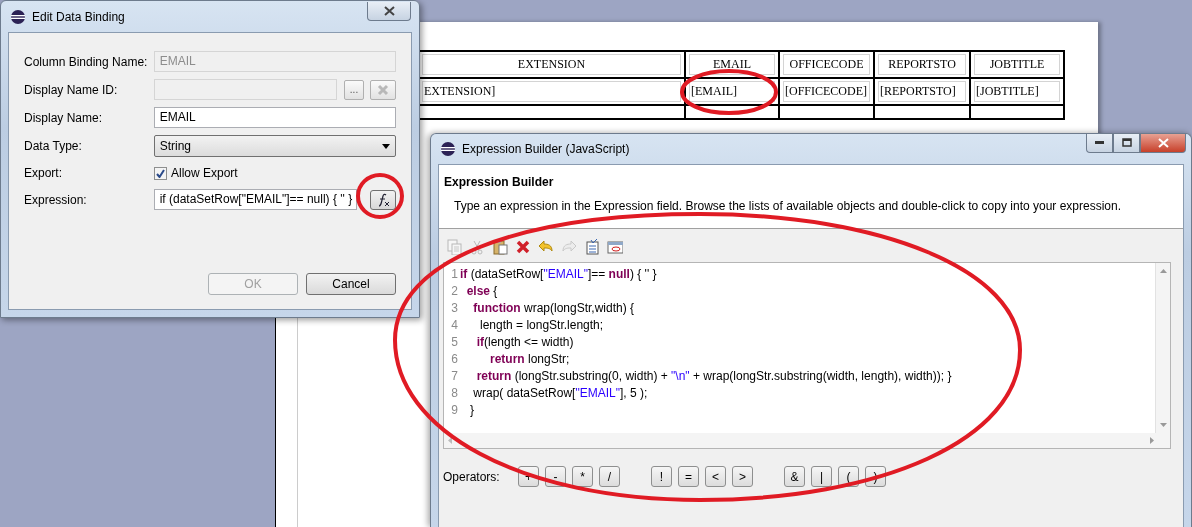  I want to click on code-line: if(length <= width), so click(524, 342).